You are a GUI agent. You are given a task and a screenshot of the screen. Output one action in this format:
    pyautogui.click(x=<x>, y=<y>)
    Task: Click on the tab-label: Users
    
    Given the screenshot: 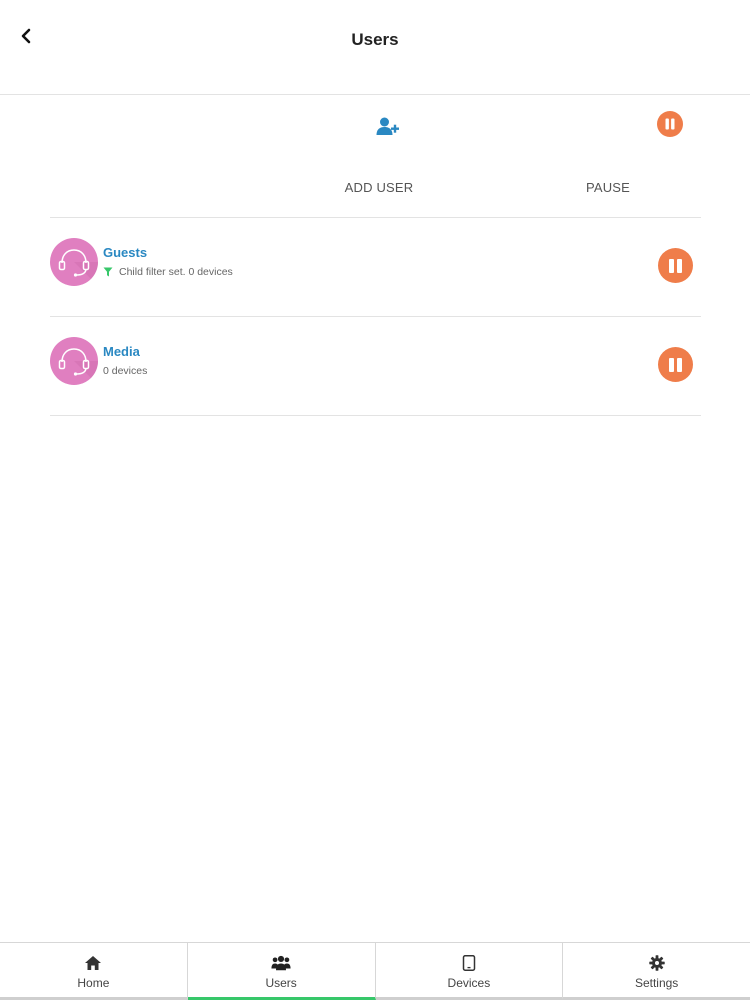 What is the action you would take?
    pyautogui.click(x=281, y=983)
    